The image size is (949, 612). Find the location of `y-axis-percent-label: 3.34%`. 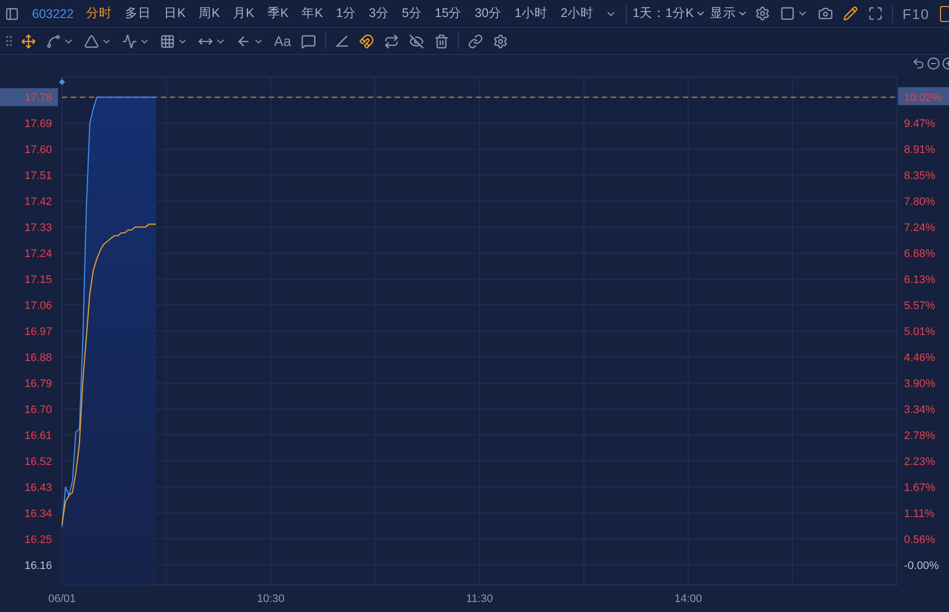

y-axis-percent-label: 3.34% is located at coordinates (920, 410).